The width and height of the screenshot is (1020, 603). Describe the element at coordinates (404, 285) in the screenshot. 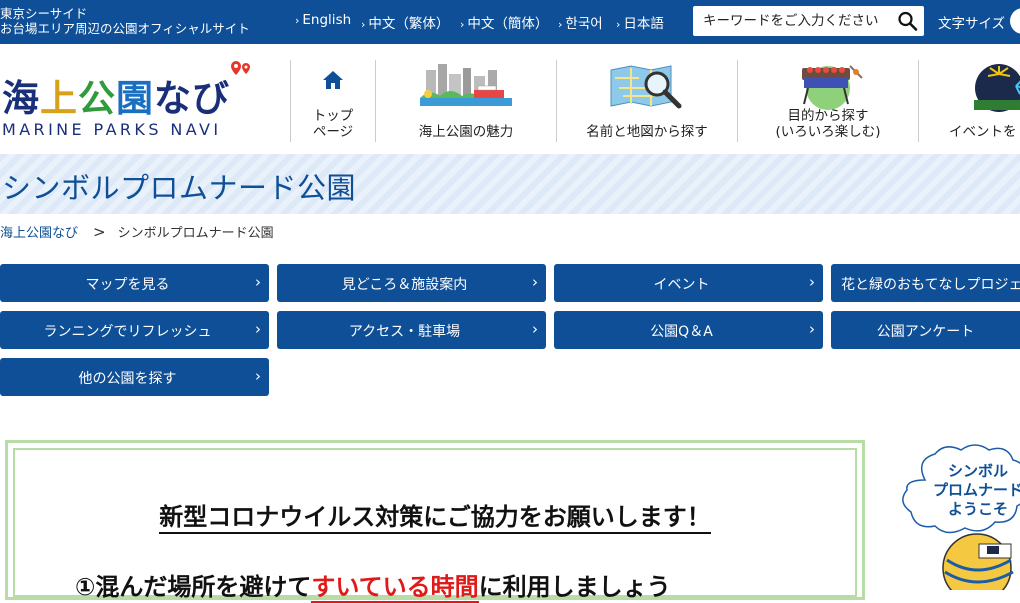

I see `tab-label: 見どころ＆施設案内` at that location.